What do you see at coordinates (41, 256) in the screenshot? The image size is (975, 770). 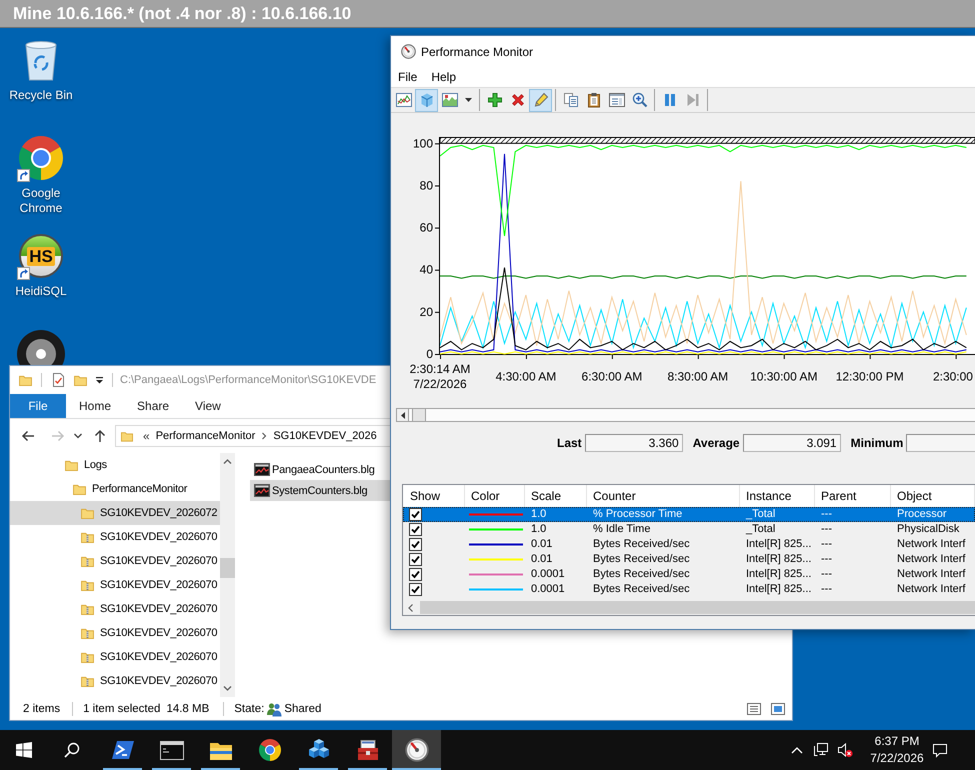 I see `app-logo: HS` at bounding box center [41, 256].